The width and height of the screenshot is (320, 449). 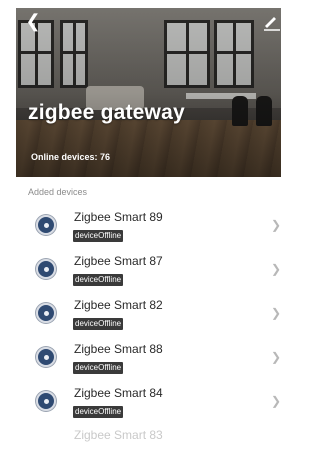 I want to click on device-row-partial: Zigbee Smart 83, so click(x=148, y=433).